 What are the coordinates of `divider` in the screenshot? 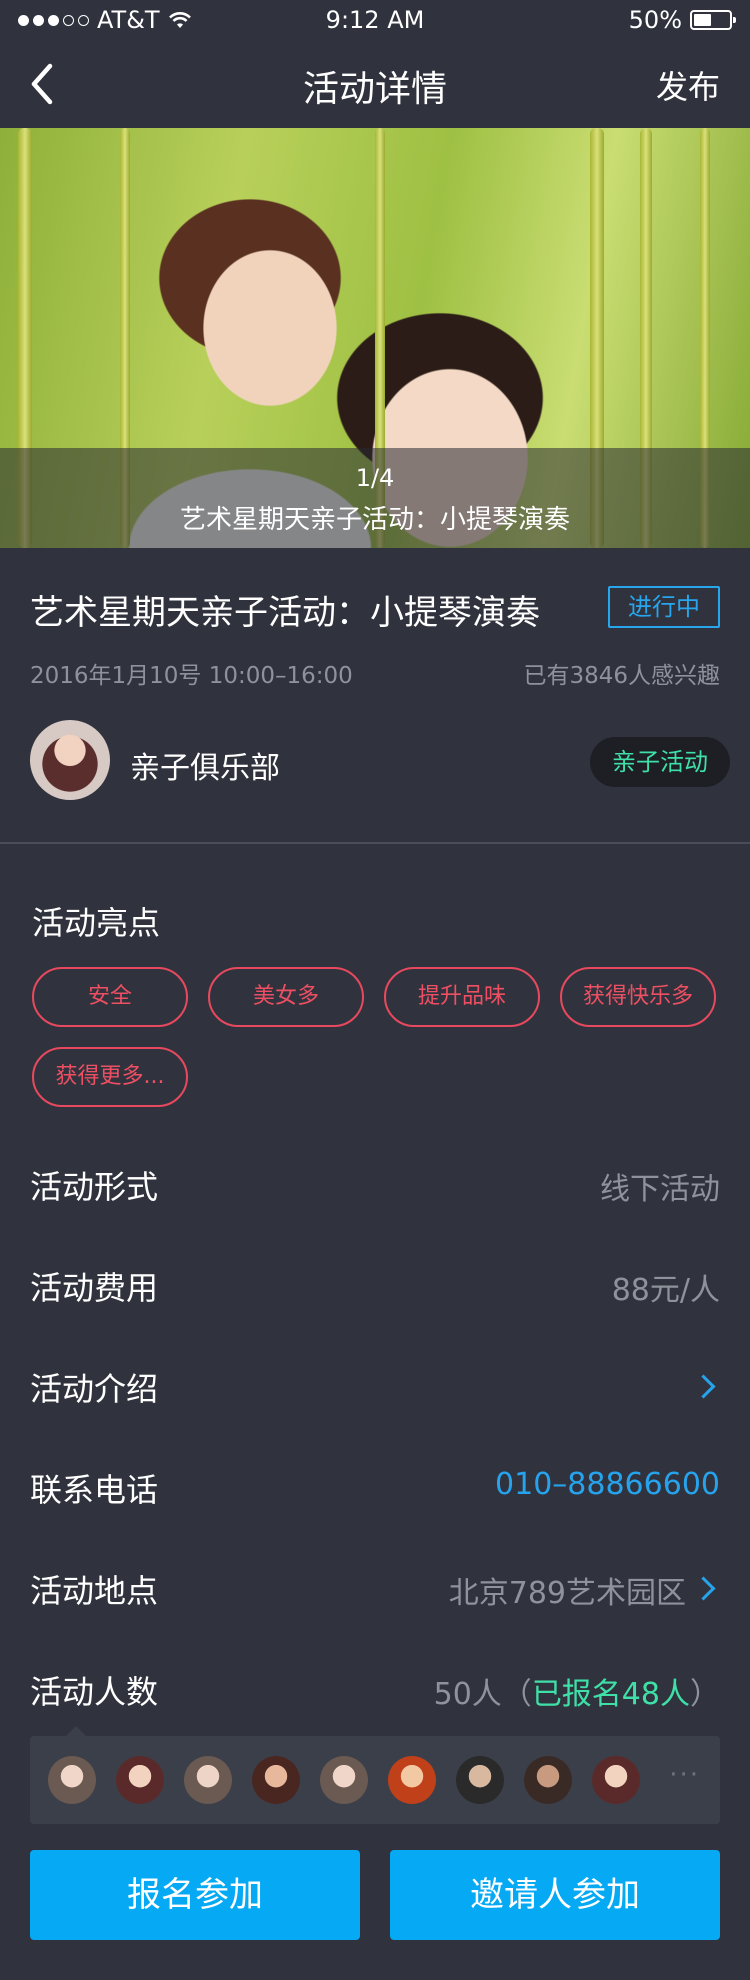 It's located at (375, 843).